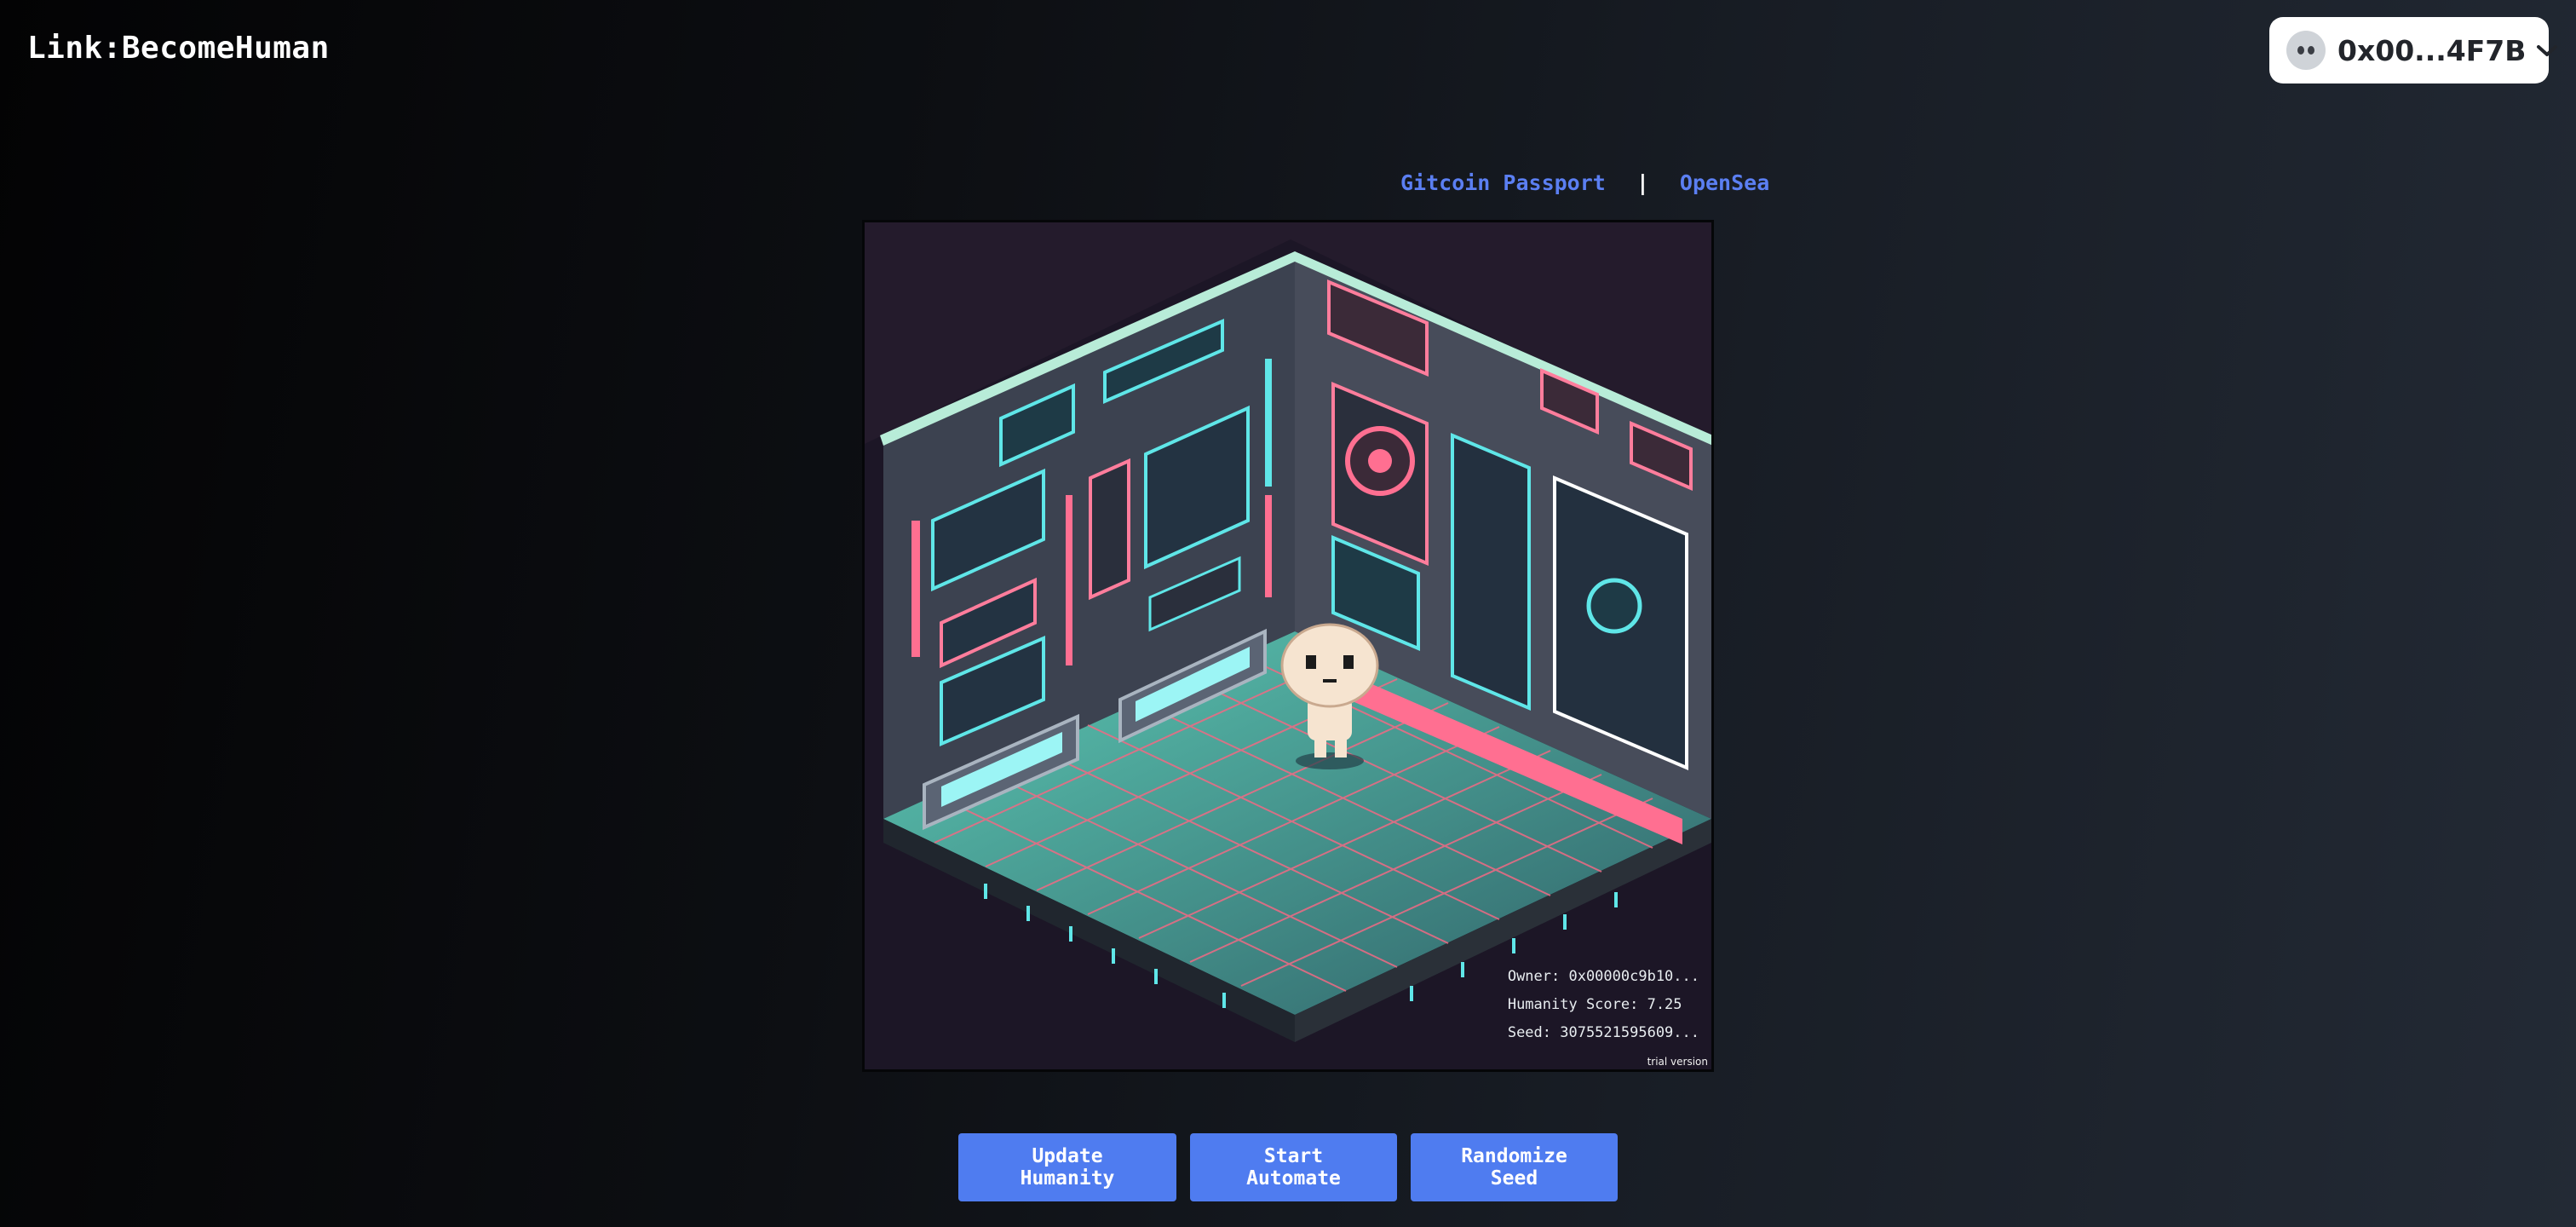  What do you see at coordinates (2306, 50) in the screenshot?
I see `alien-icon` at bounding box center [2306, 50].